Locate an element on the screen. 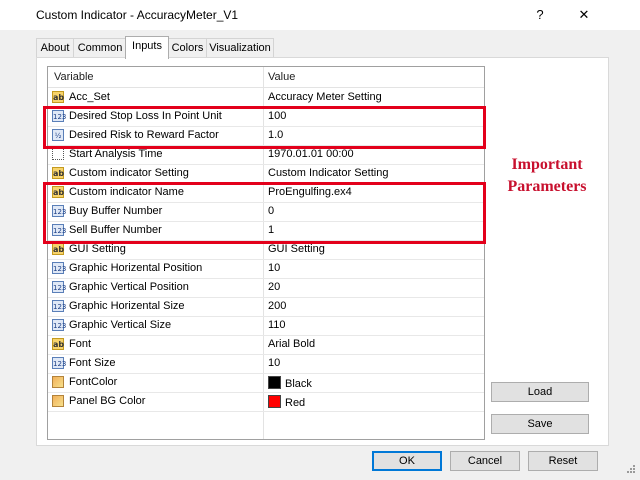 The width and height of the screenshot is (640, 480). header-variable: Variable is located at coordinates (74, 77).